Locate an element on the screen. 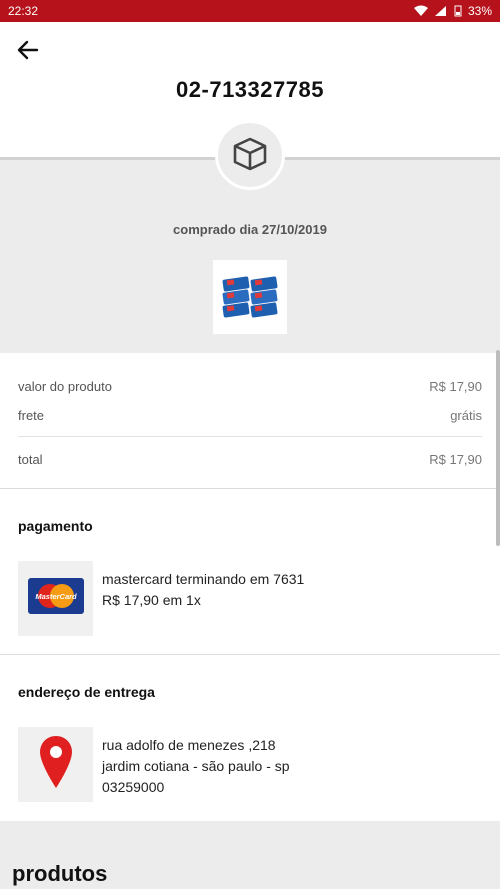 The height and width of the screenshot is (889, 500). product-thumbnail is located at coordinates (250, 297).